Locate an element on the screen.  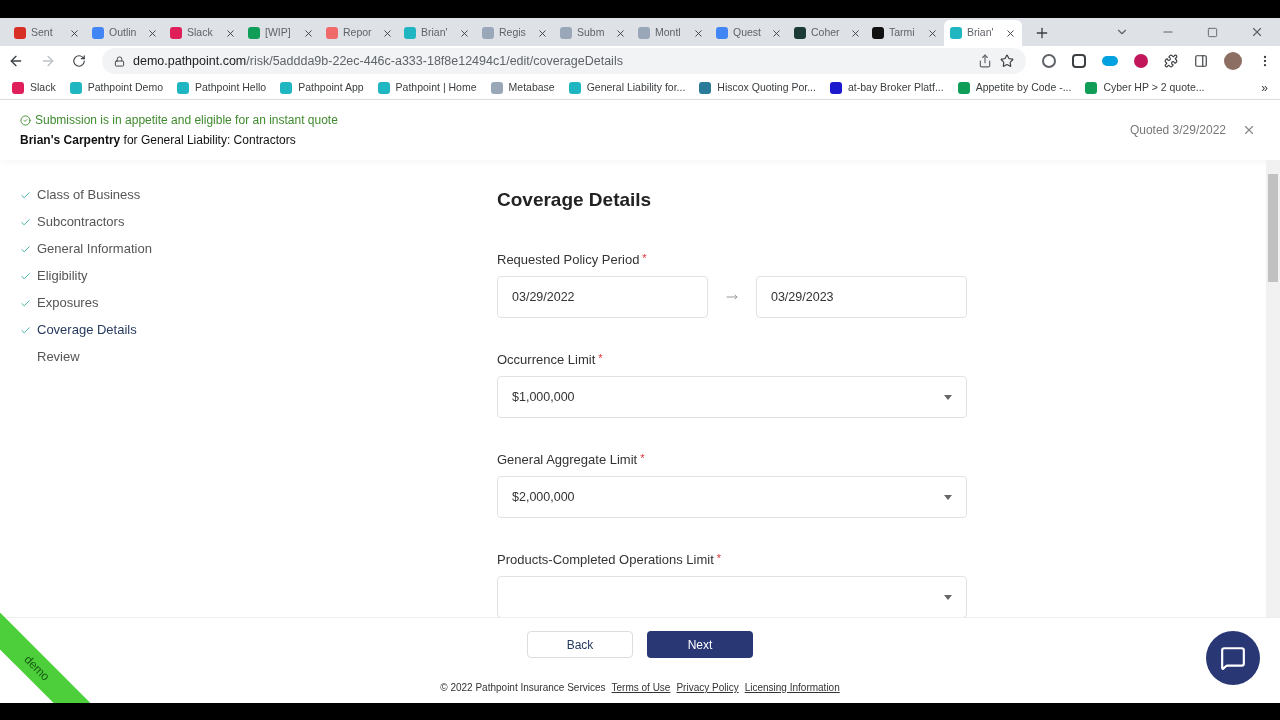
tab-title: Quest is located at coordinates (747, 33).